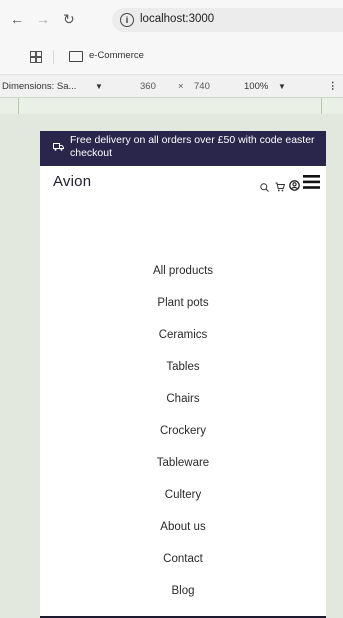 The height and width of the screenshot is (618, 343). I want to click on menu-item-all-products: All products, so click(183, 271).